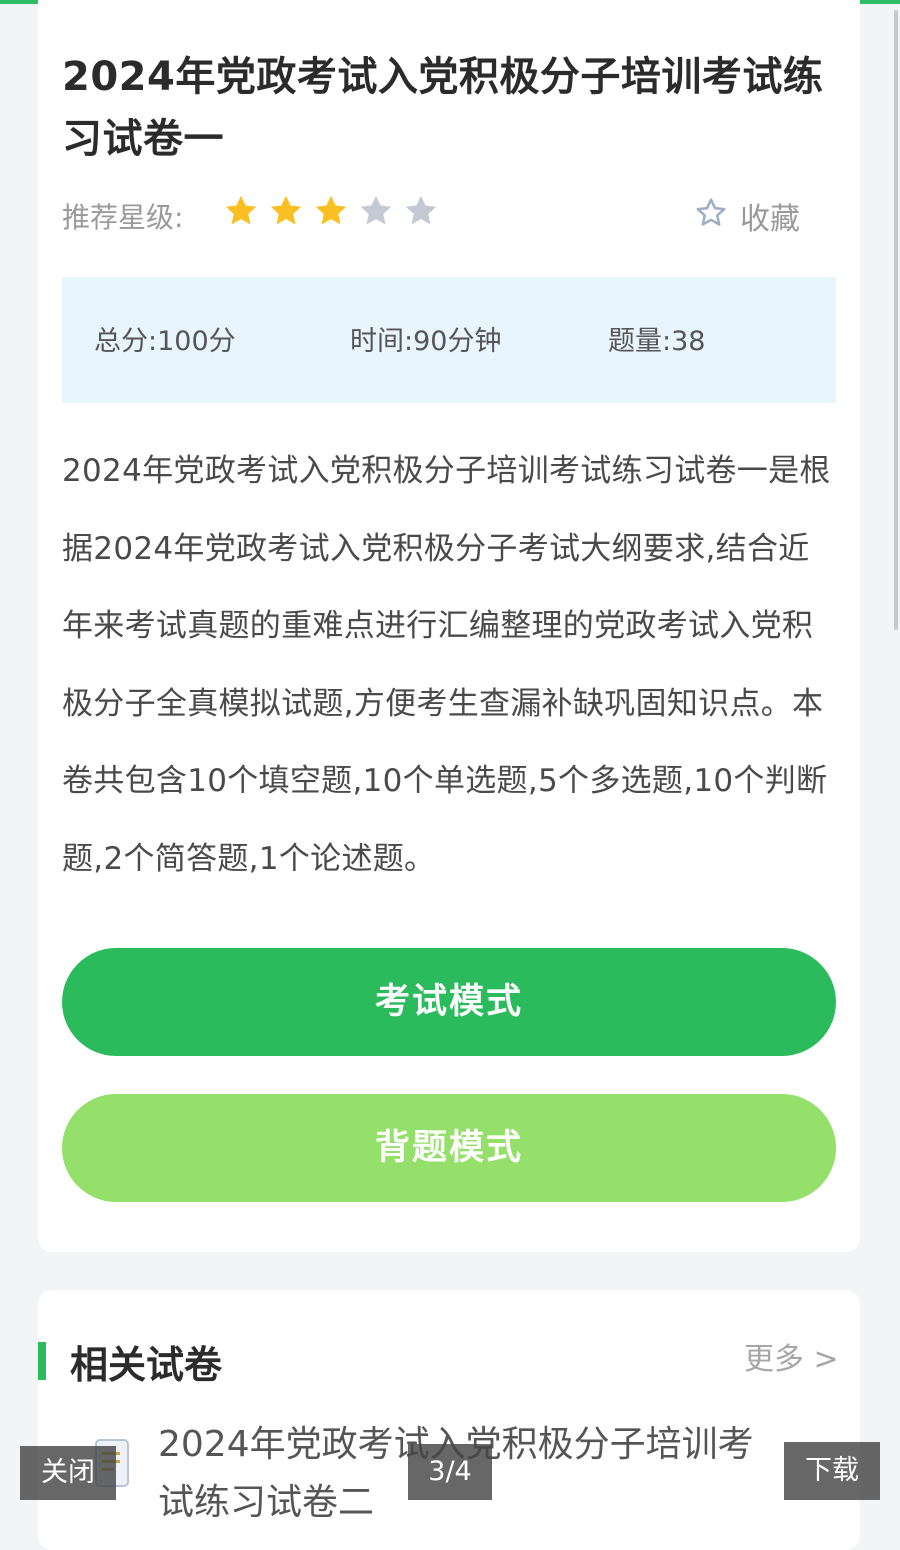  I want to click on section-accent-bar, so click(42, 1361).